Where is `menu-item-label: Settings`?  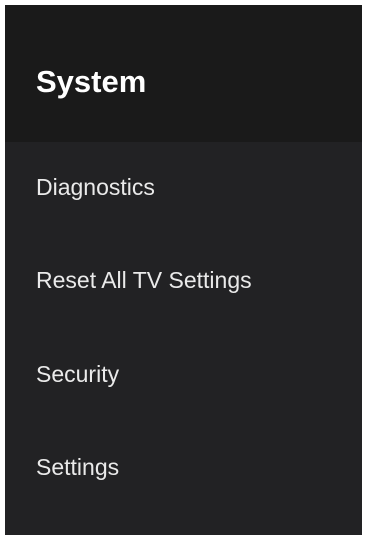 menu-item-label: Settings is located at coordinates (78, 467).